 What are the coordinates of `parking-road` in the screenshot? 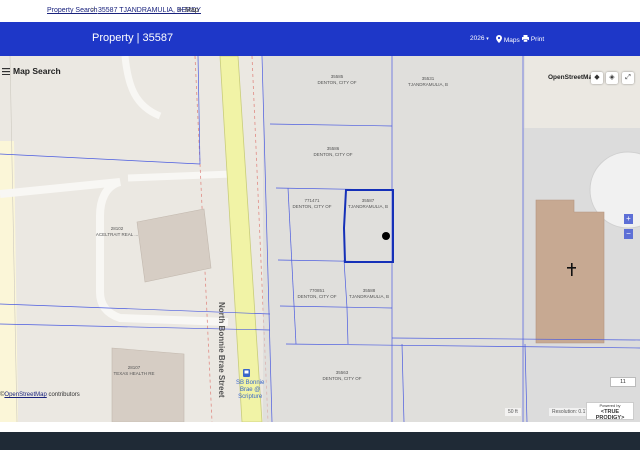 It's located at (180, 176).